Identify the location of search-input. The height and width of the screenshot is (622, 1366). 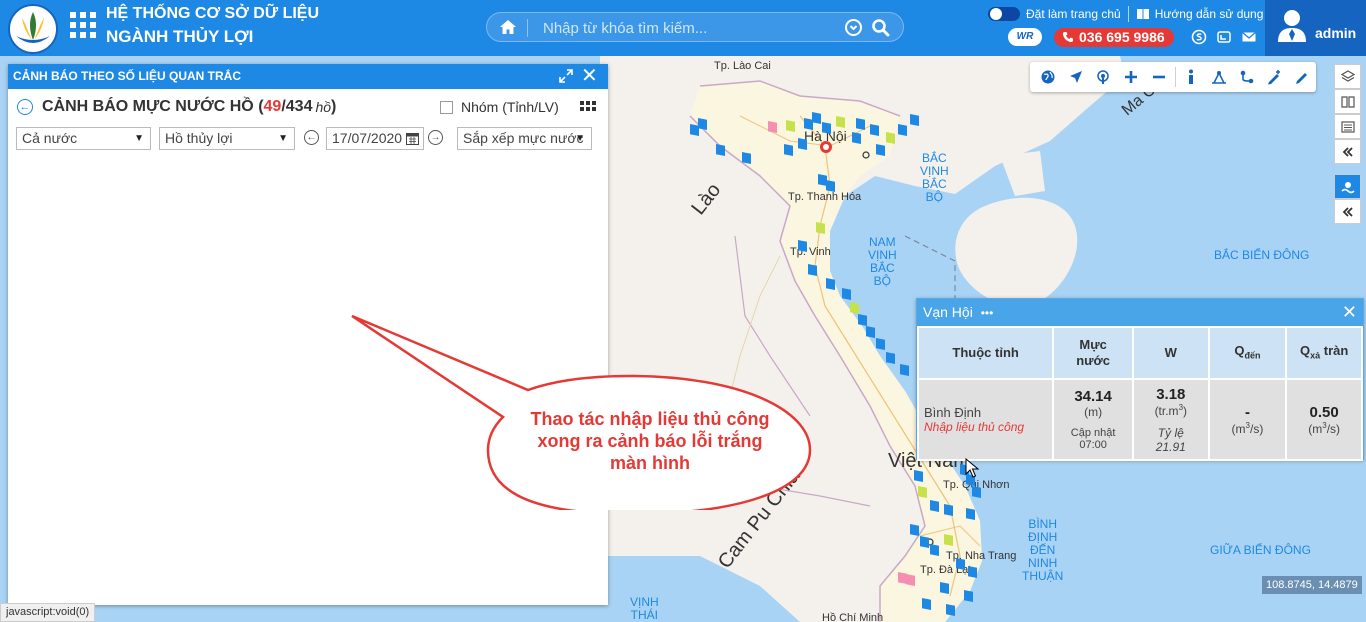
(688, 28).